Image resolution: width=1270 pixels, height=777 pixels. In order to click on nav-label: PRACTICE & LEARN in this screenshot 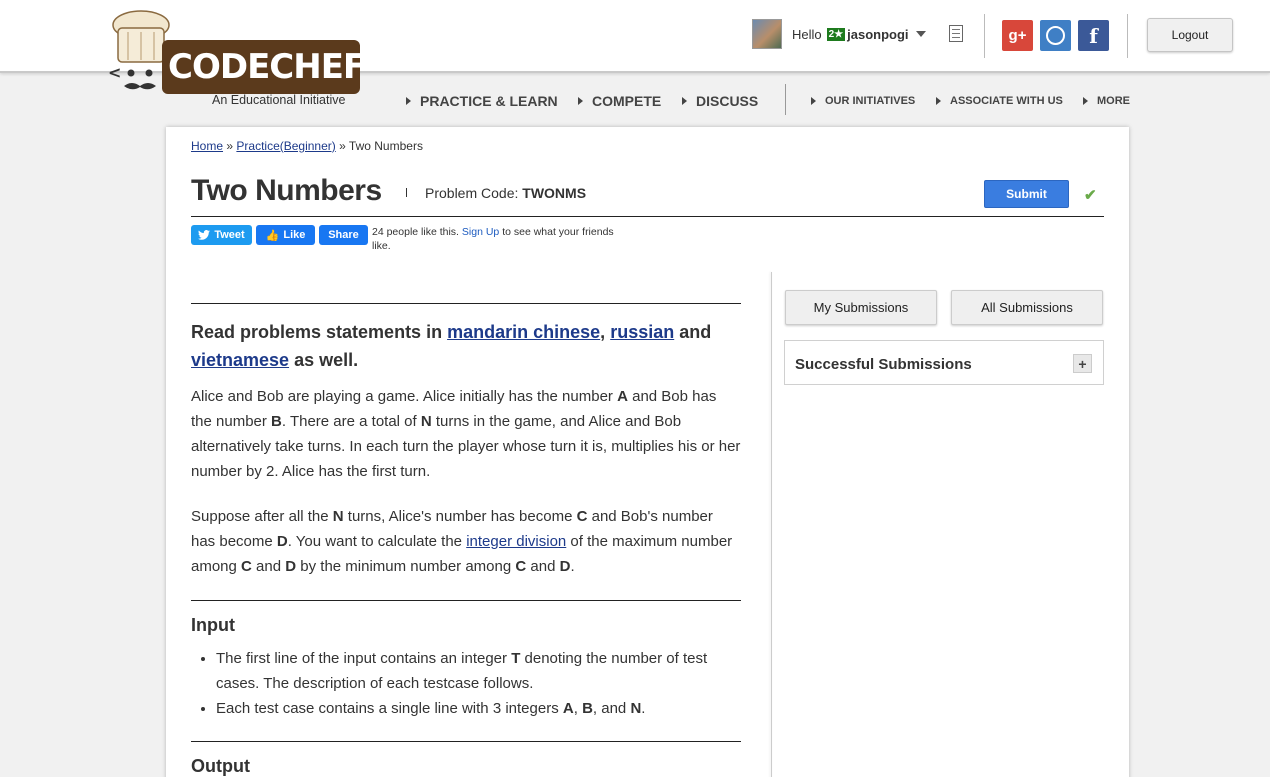, I will do `click(489, 101)`.